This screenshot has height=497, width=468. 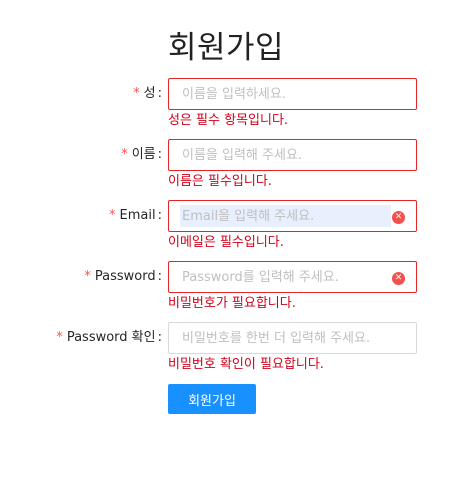 What do you see at coordinates (284, 155) in the screenshot?
I see `first-name-input` at bounding box center [284, 155].